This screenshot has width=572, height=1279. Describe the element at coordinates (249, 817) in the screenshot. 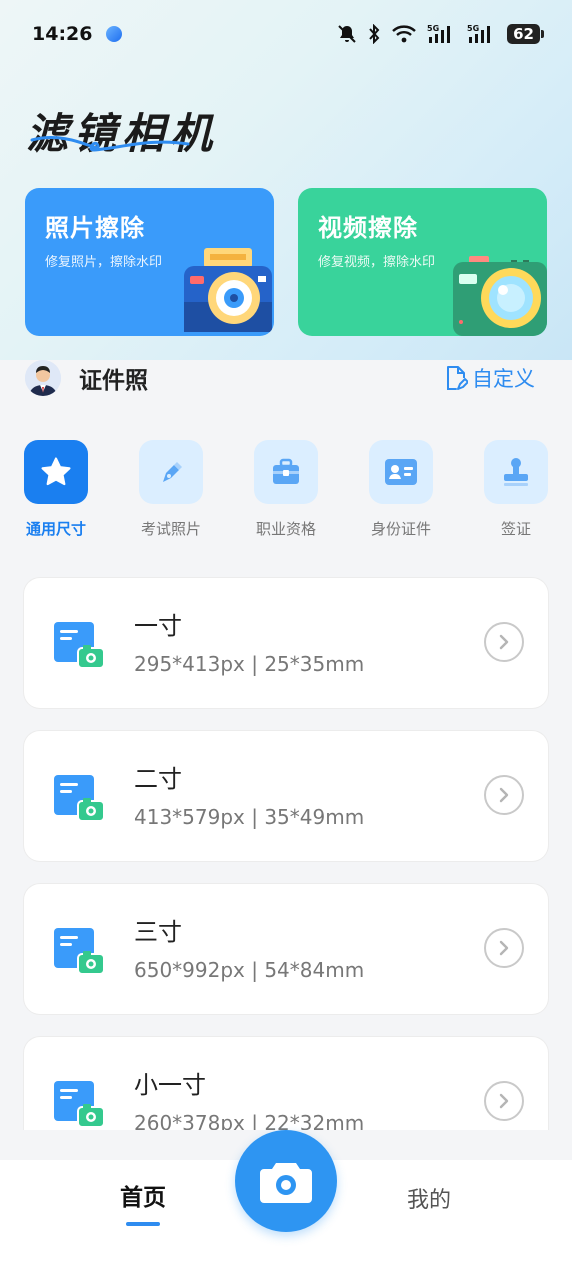

I see `size-spec: 413*579px | 35*49mm` at that location.